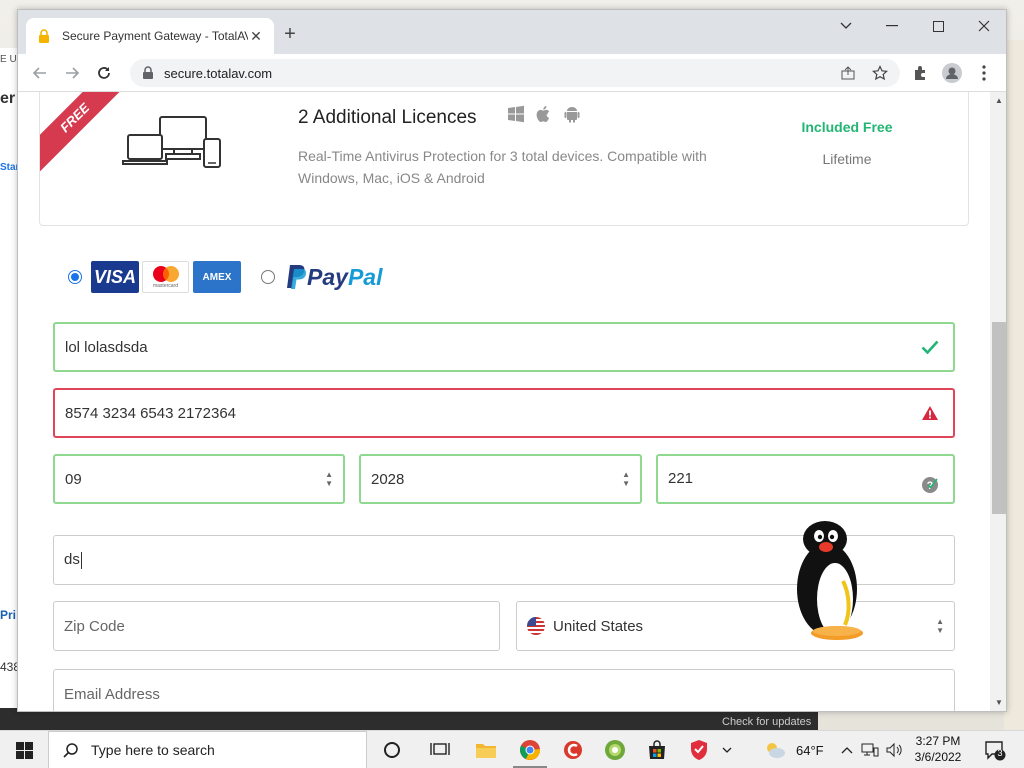  What do you see at coordinates (171, 142) in the screenshot?
I see `devices-icon` at bounding box center [171, 142].